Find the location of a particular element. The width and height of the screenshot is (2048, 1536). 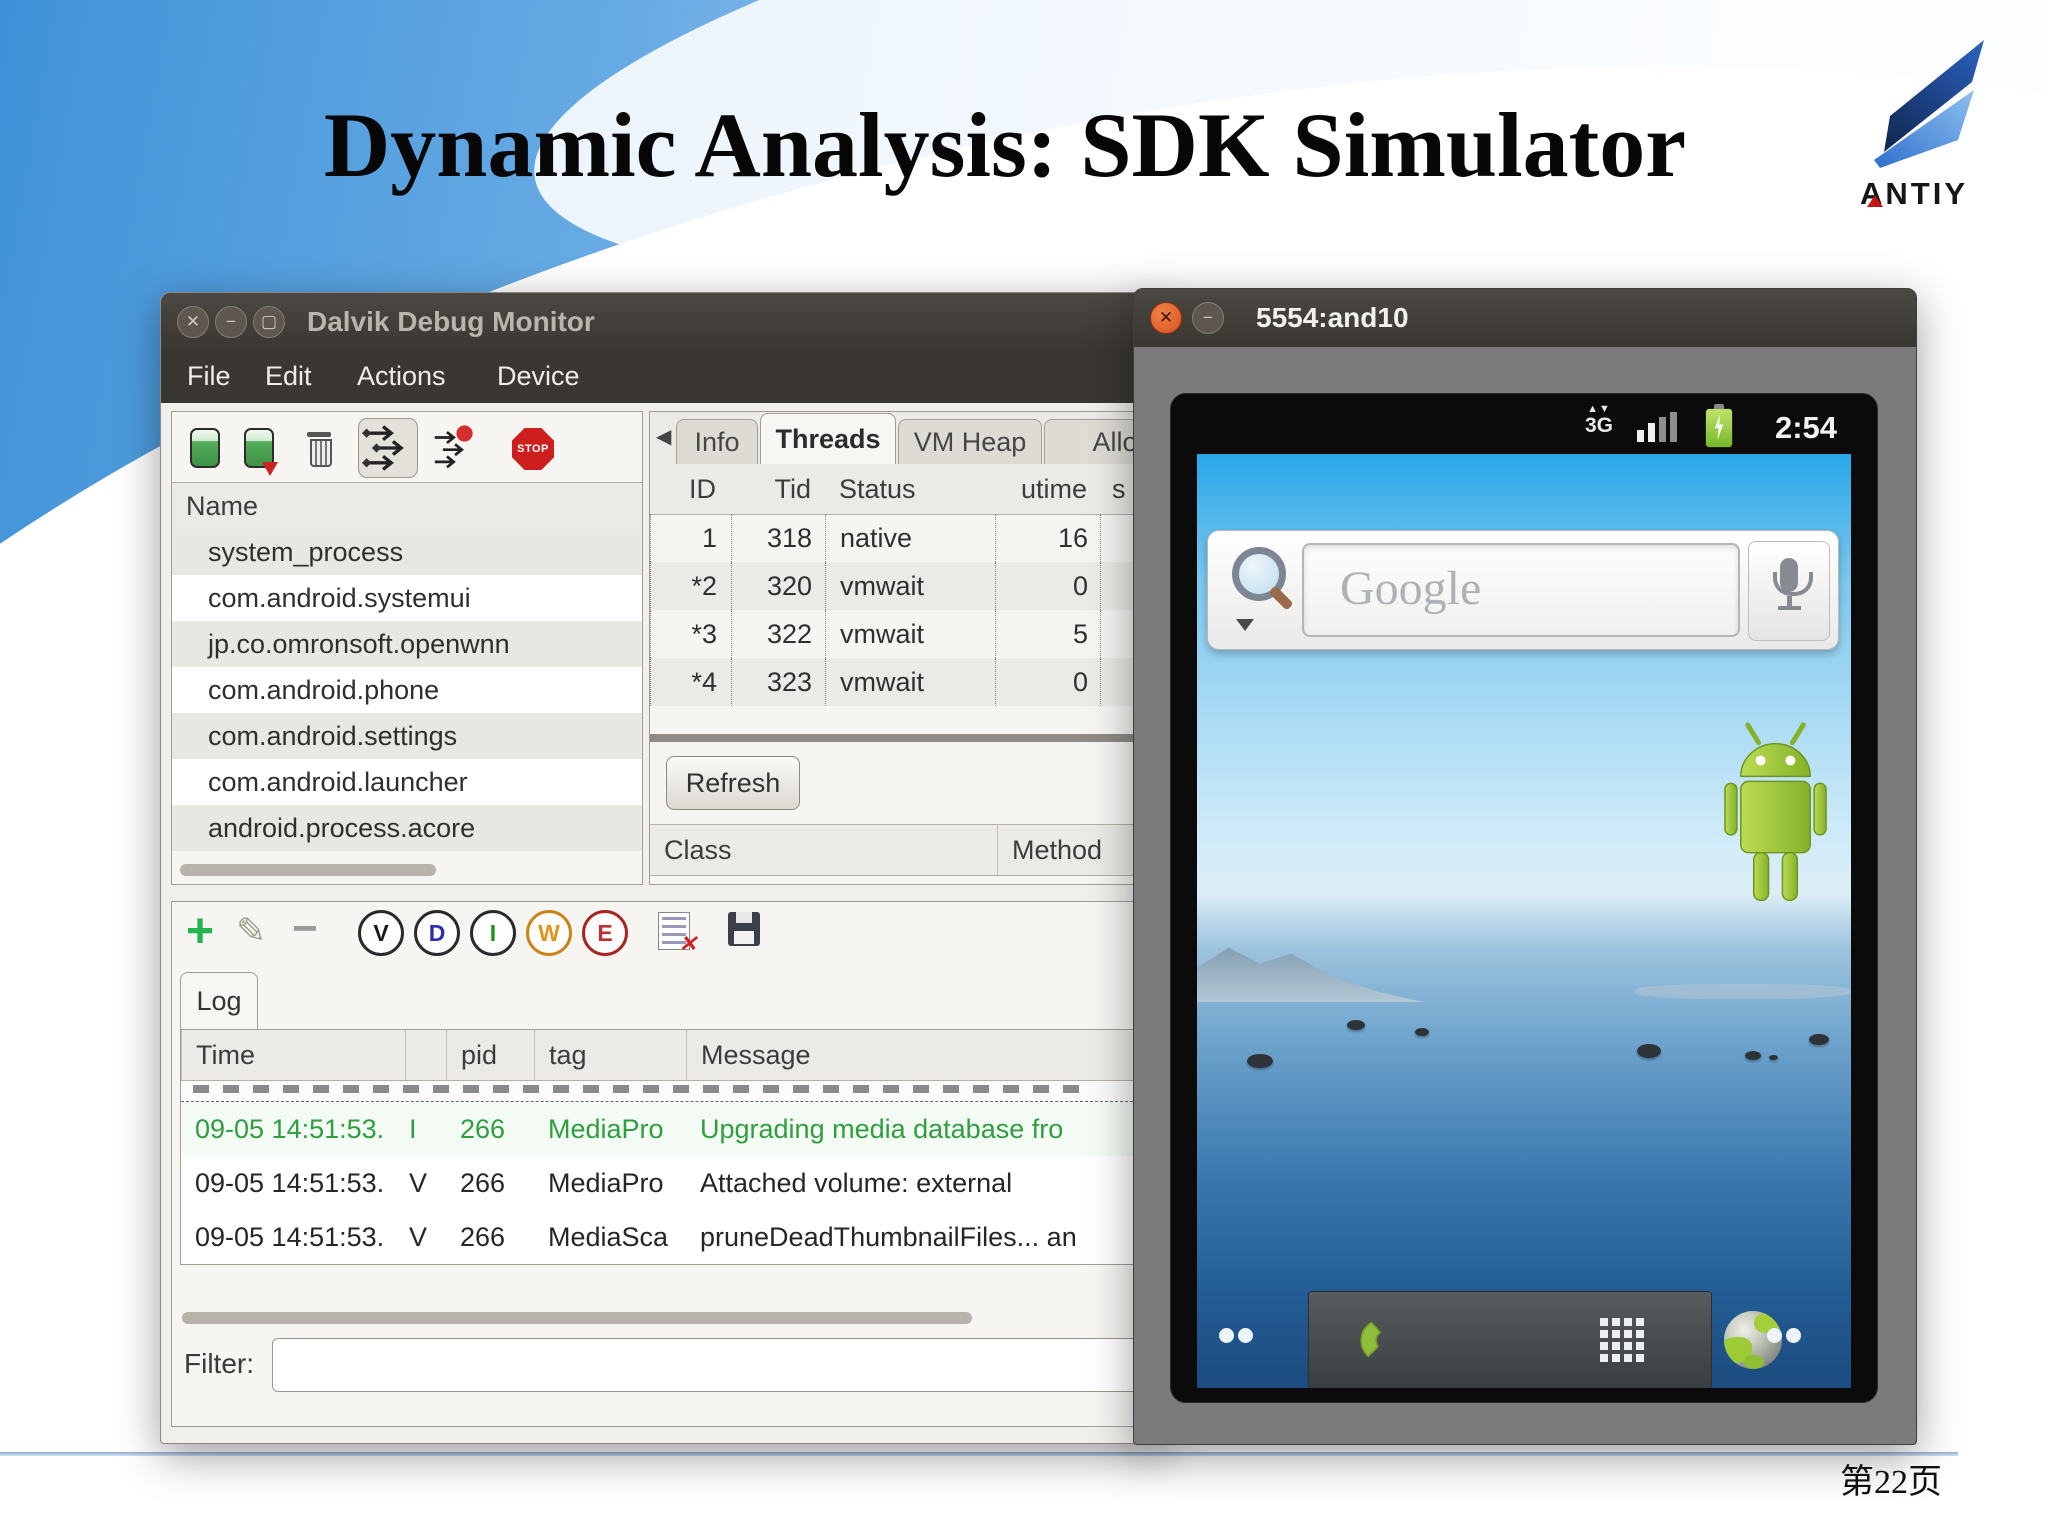

device-pull-icon is located at coordinates (261, 452).